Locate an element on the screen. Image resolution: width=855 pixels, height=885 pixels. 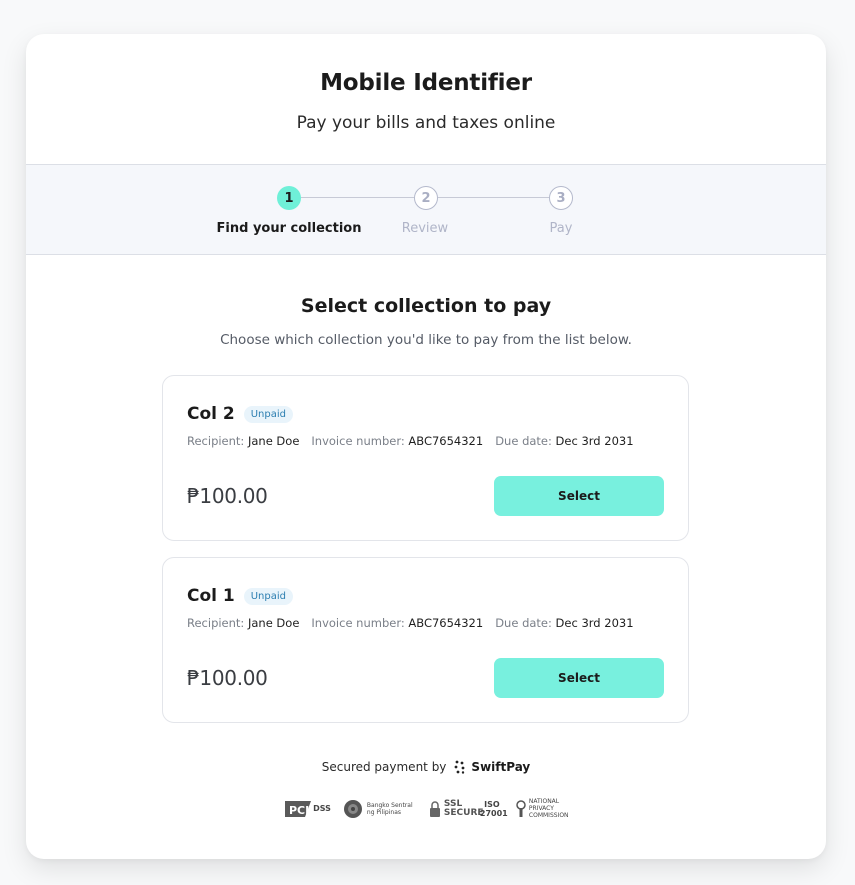
progress-stepper: 1 Find your collection 2 Review 3 Pay is located at coordinates (426, 209).